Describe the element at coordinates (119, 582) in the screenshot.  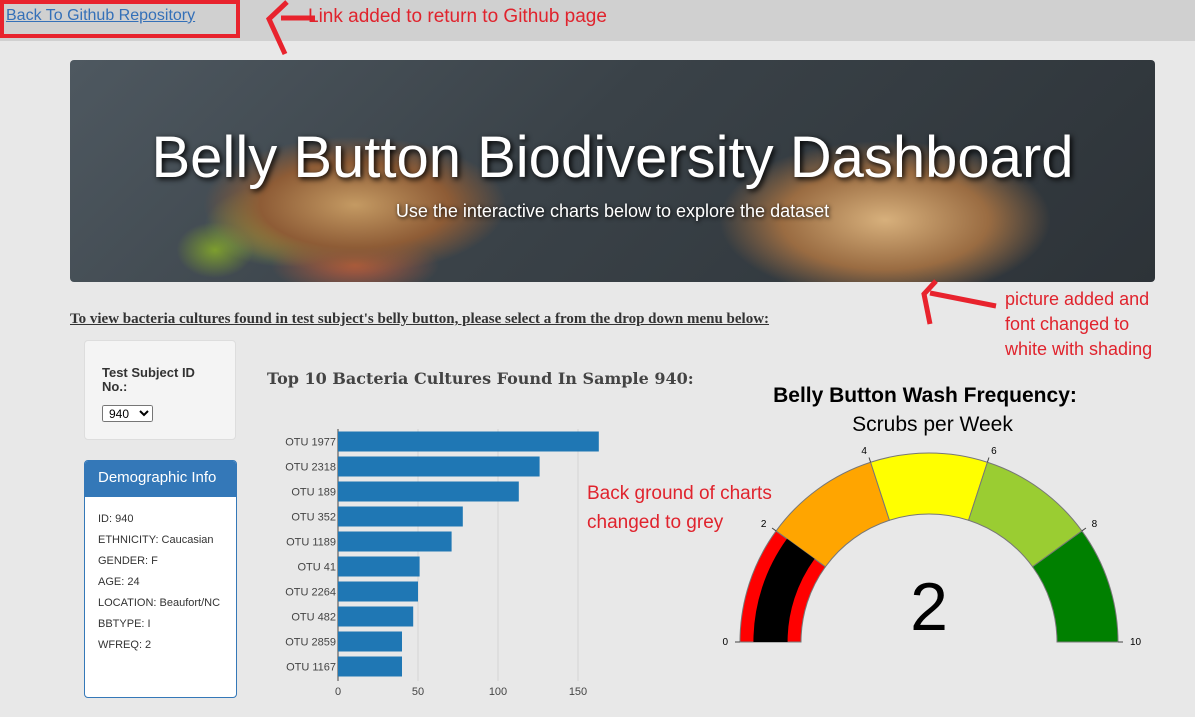
I see `demographic-item: AGE: 24` at that location.